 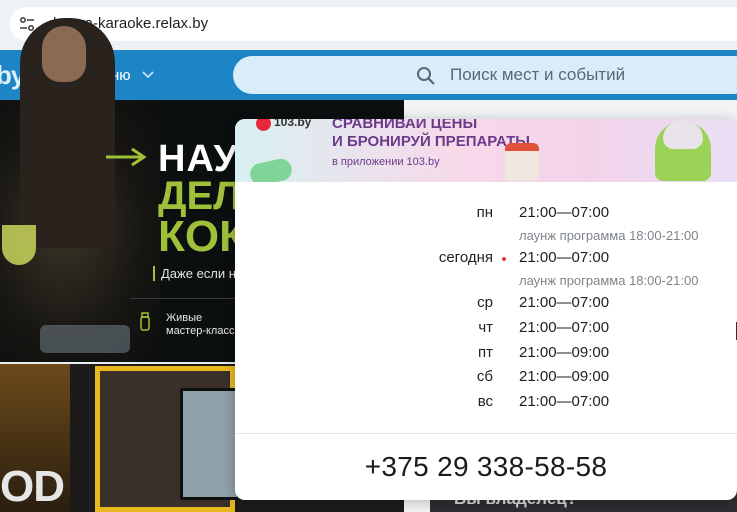 I want to click on schedule-row: чт 21:00—07:00, so click(x=486, y=329).